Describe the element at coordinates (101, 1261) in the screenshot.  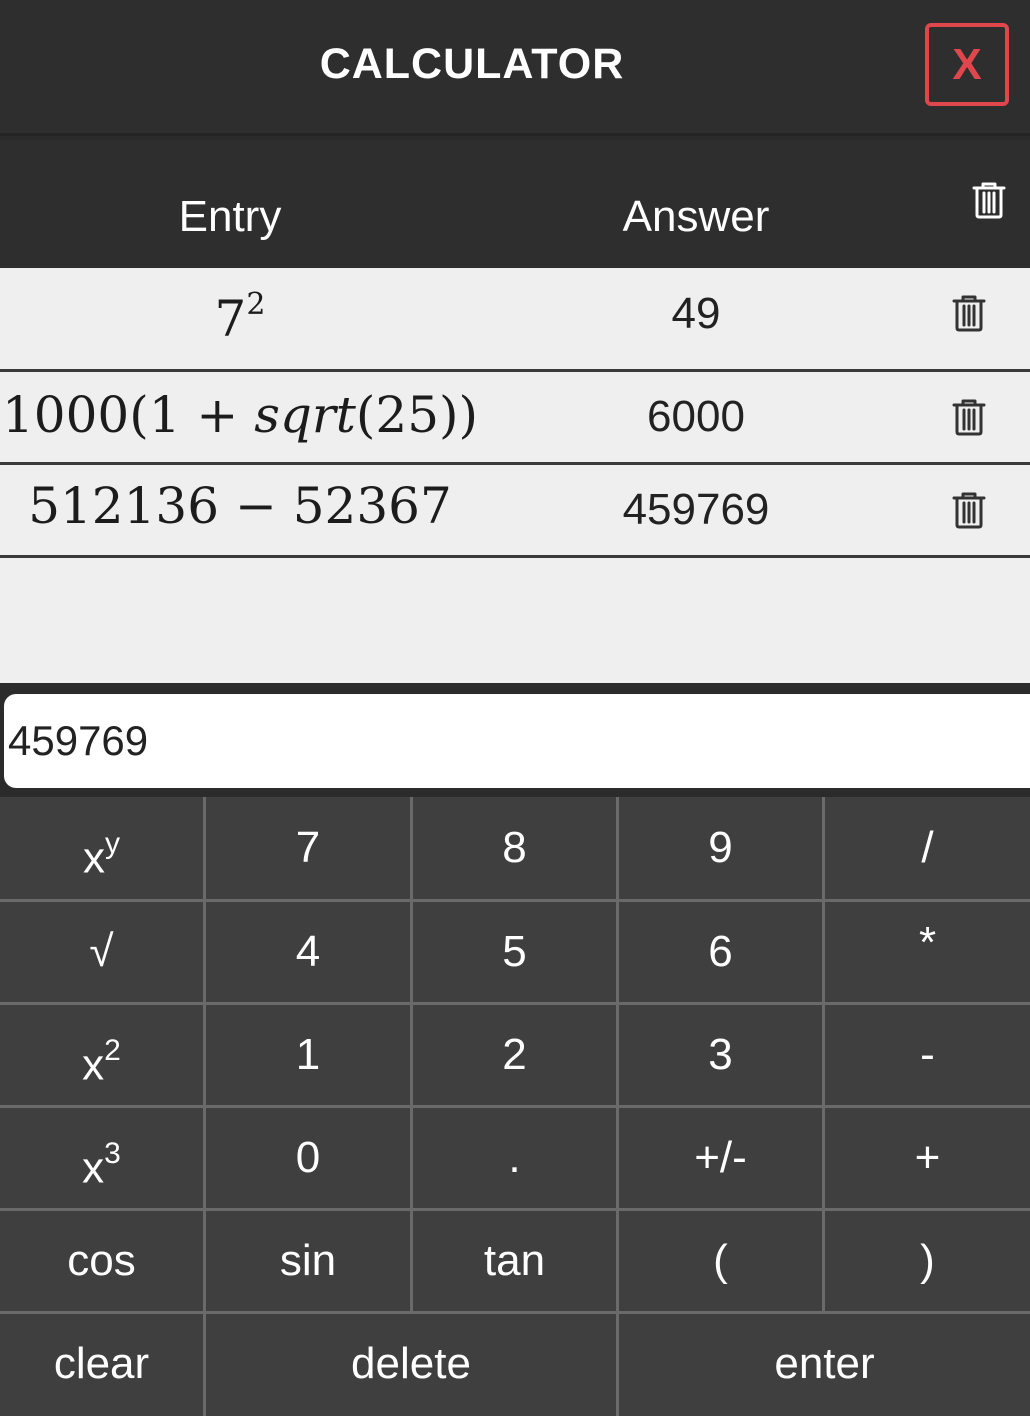
I see `cos-button: cos` at that location.